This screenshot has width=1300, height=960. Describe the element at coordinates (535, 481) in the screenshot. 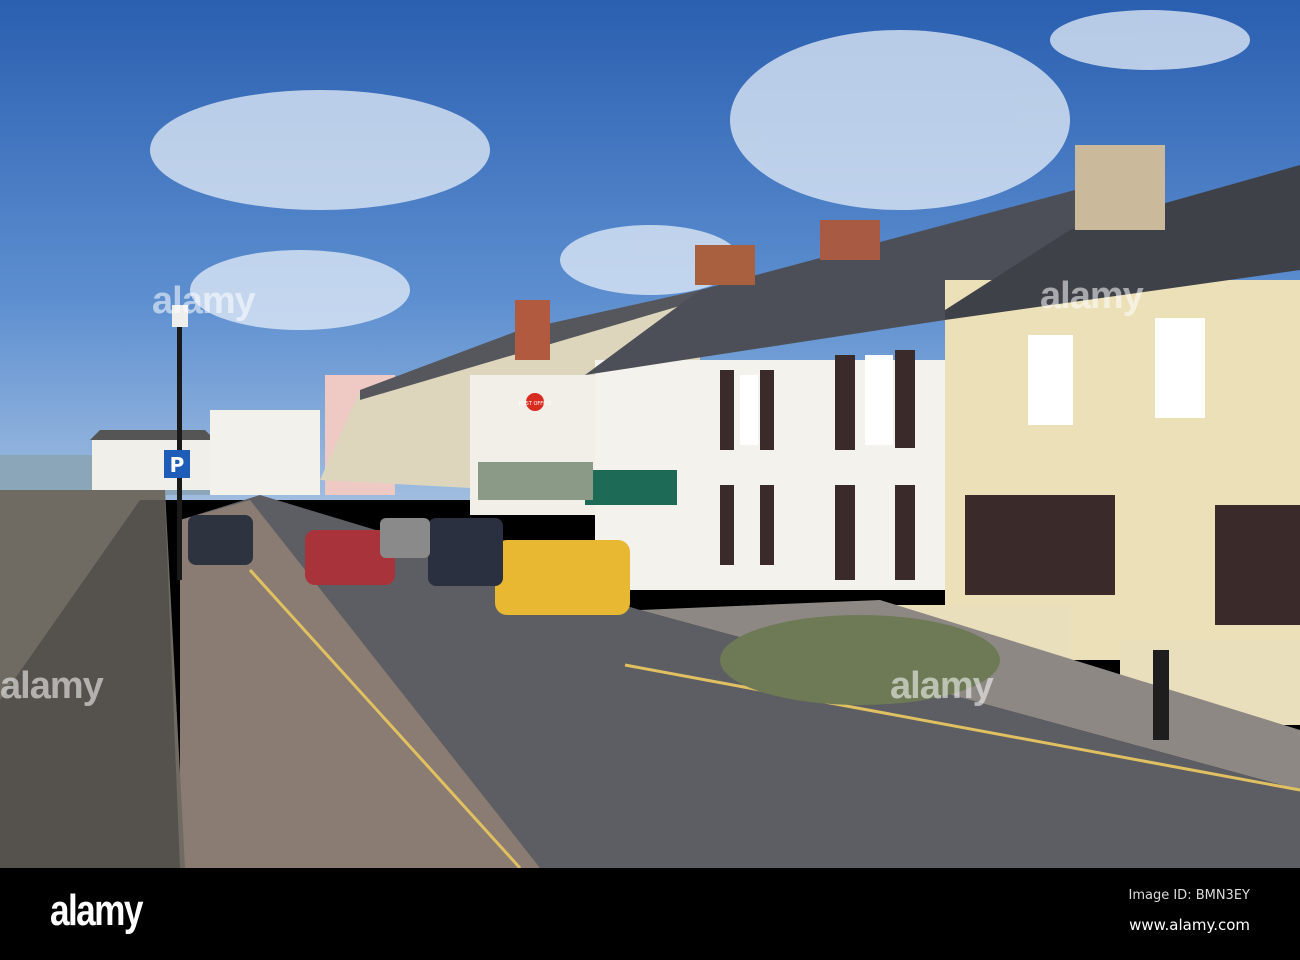

I see `striped-awning` at that location.